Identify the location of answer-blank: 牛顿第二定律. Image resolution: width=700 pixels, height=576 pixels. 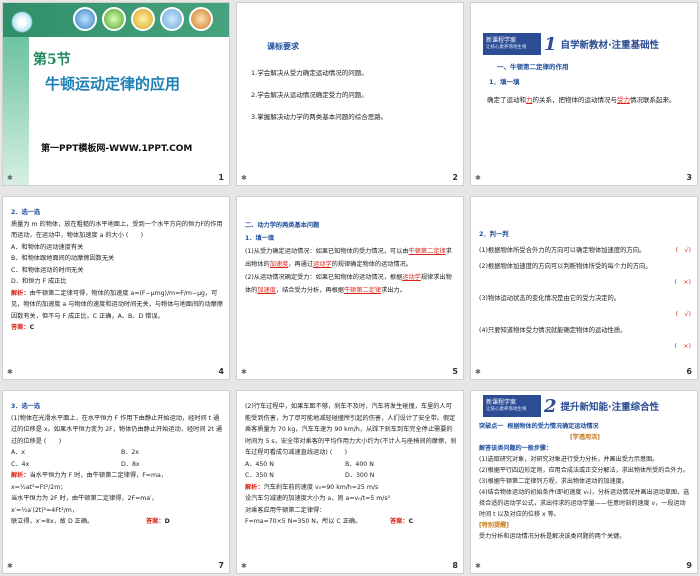
(427, 251).